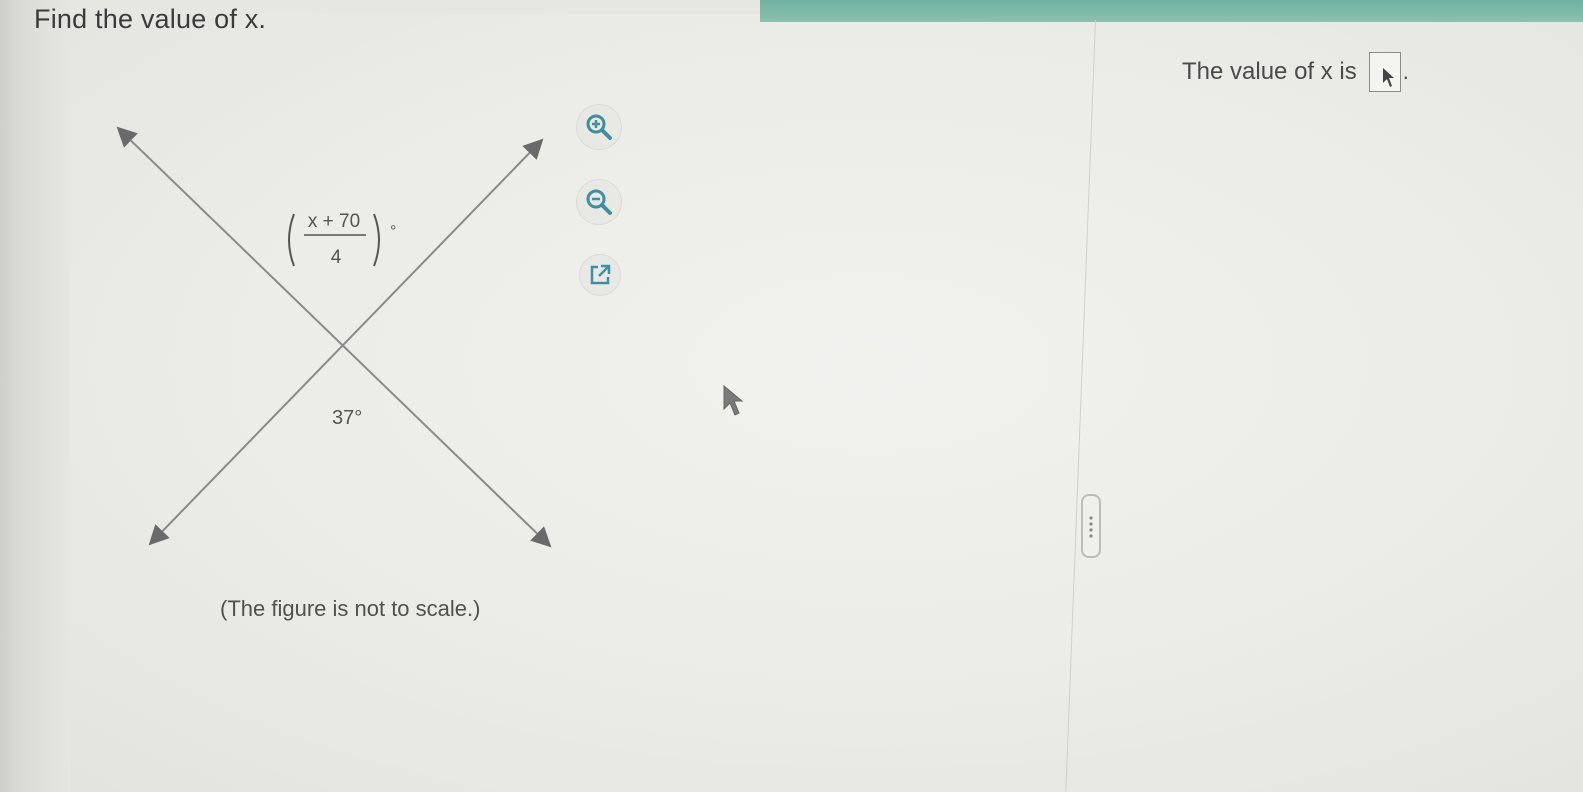 The height and width of the screenshot is (792, 1583). I want to click on zoom-out-button, so click(599, 202).